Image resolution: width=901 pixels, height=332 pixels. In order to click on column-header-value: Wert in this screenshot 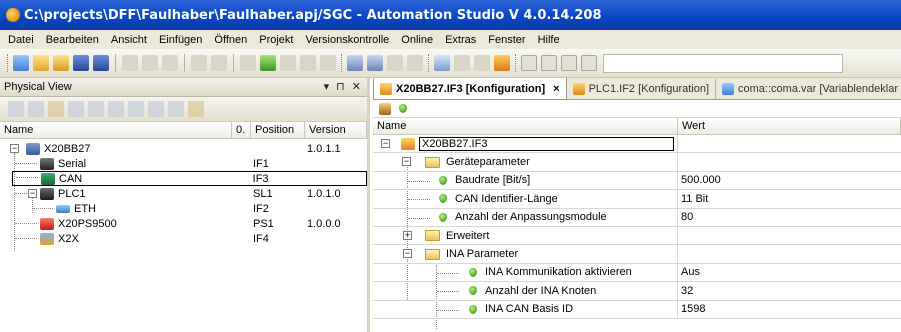, I will do `click(789, 126)`.